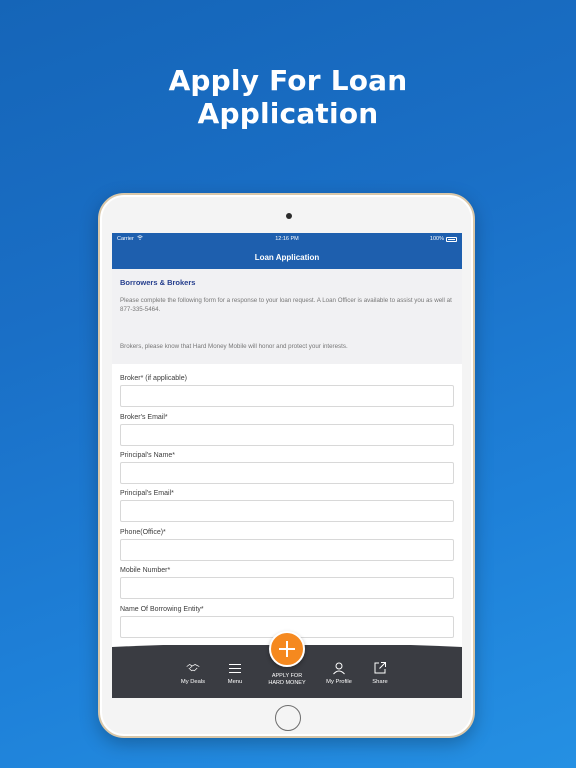  What do you see at coordinates (153, 378) in the screenshot?
I see `broker-label: Broker* (if applicable)` at bounding box center [153, 378].